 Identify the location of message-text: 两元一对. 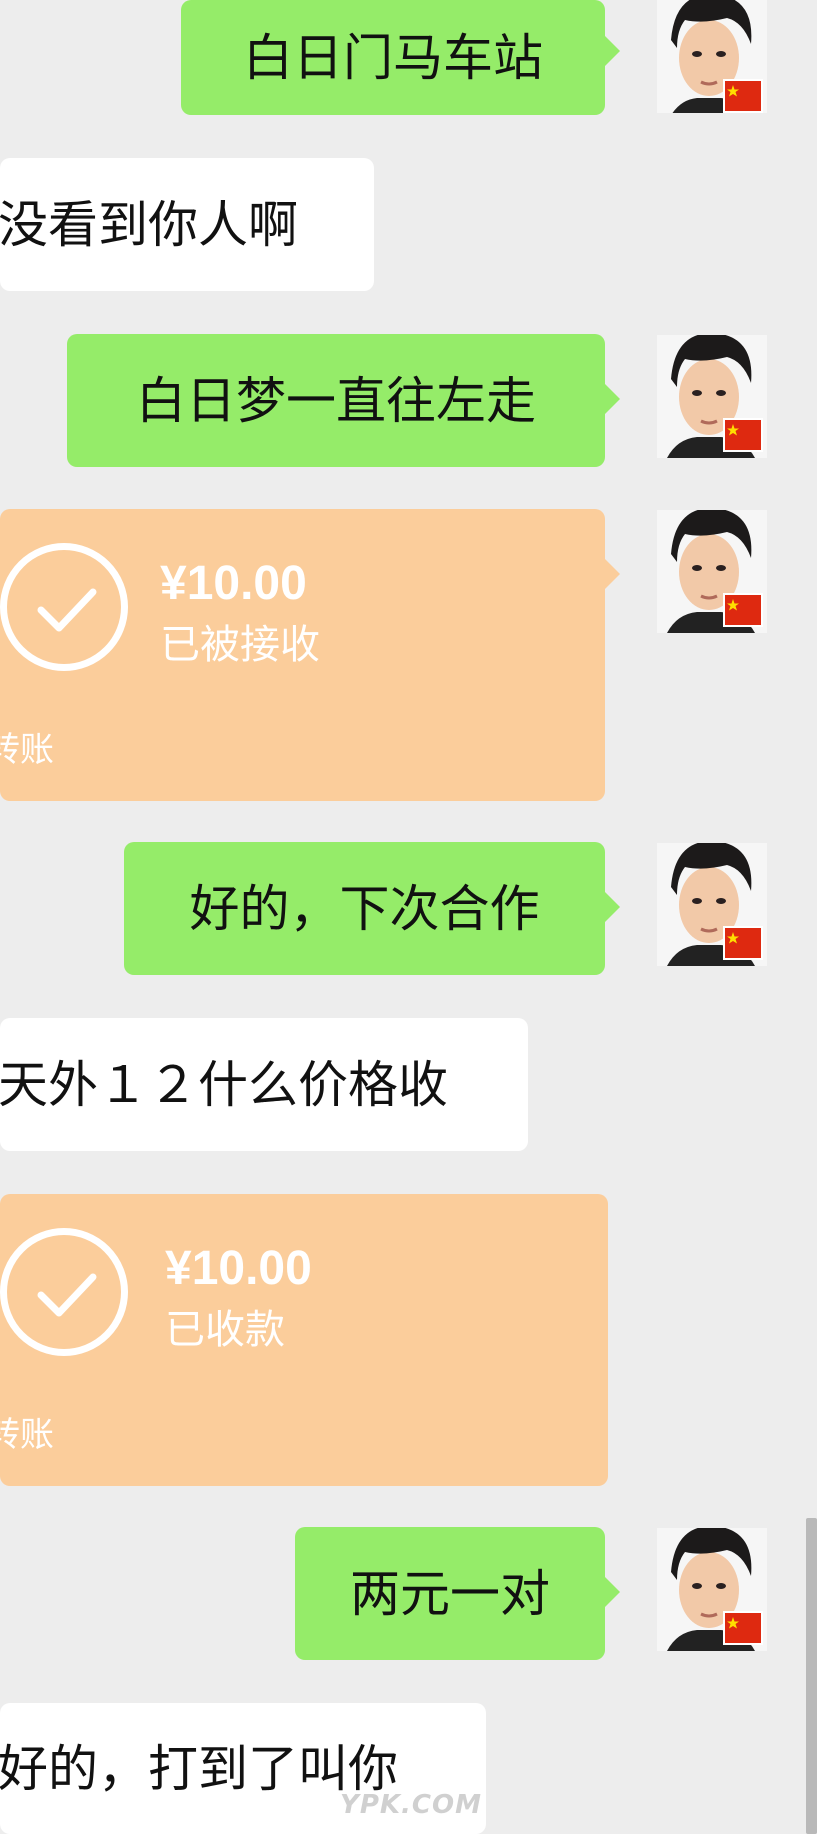
(450, 1593).